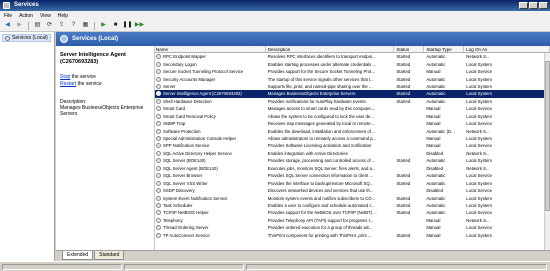 This screenshot has height=271, width=550. Describe the element at coordinates (37, 25) in the screenshot. I see `console-tree-icon: ▤` at that location.